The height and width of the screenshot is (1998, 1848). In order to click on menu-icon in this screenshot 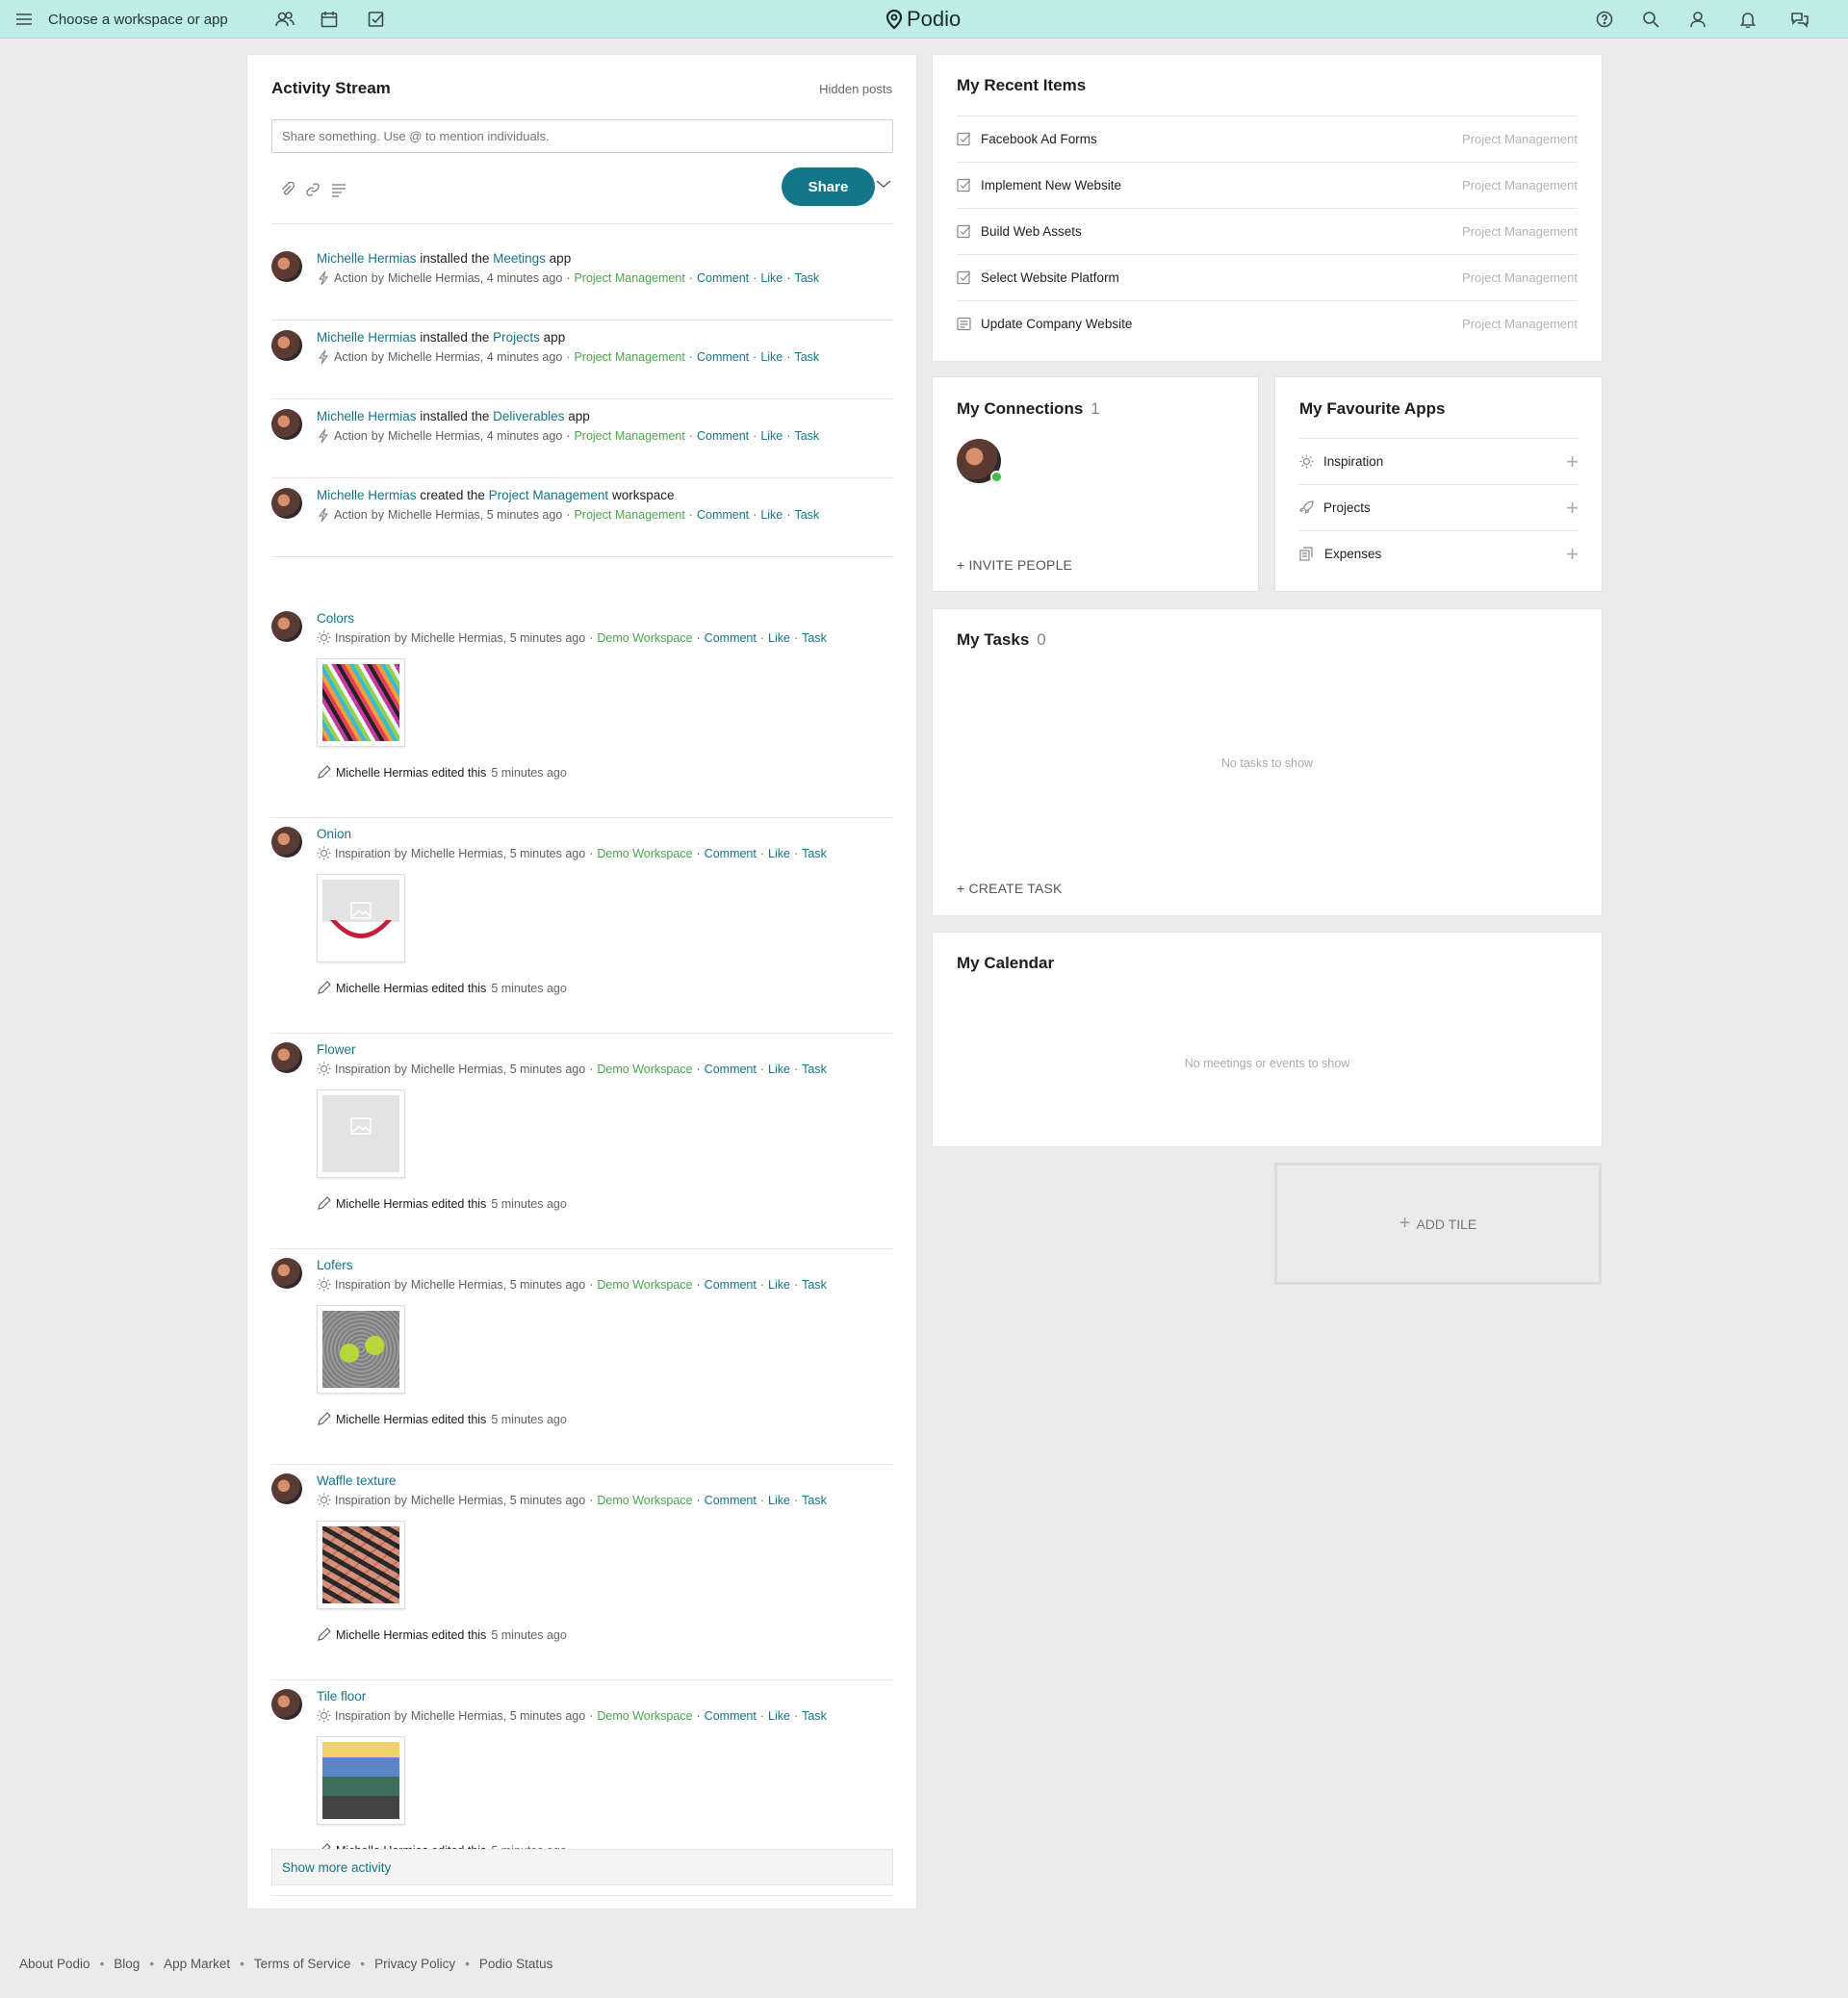, I will do `click(24, 19)`.